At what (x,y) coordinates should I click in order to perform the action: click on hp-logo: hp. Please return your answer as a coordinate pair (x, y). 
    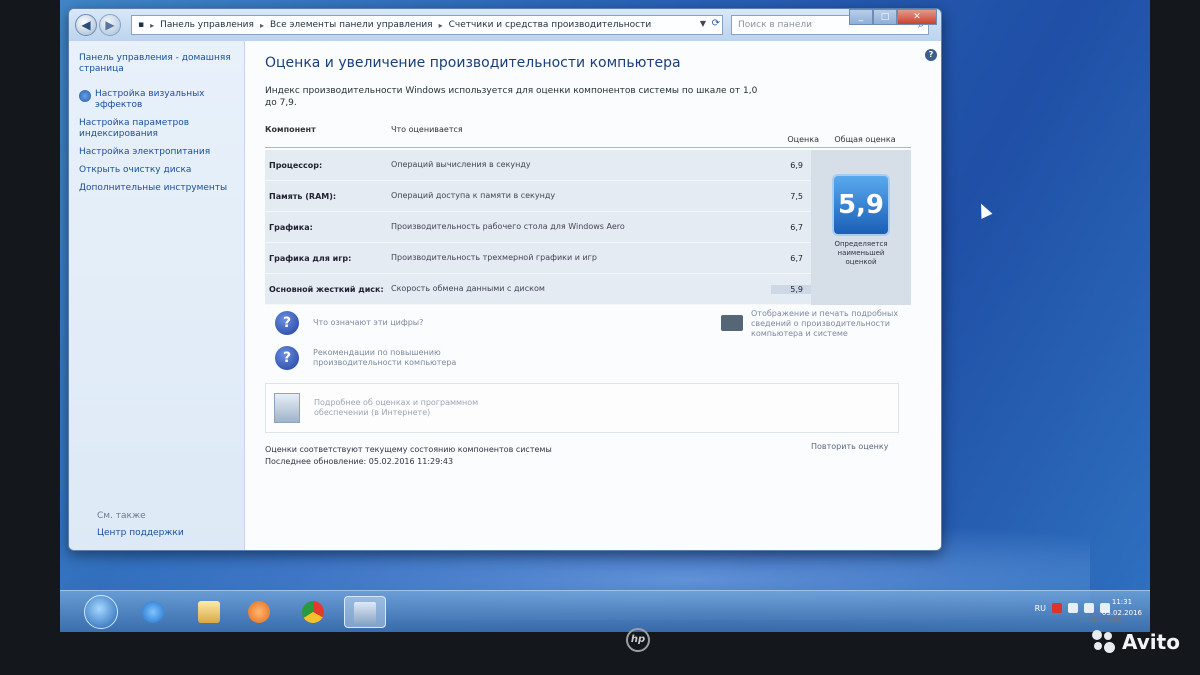
    Looking at the image, I should click on (638, 640).